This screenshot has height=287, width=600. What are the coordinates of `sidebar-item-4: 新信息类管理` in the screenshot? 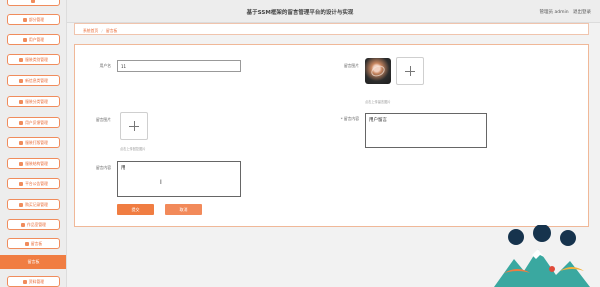 It's located at (33, 80).